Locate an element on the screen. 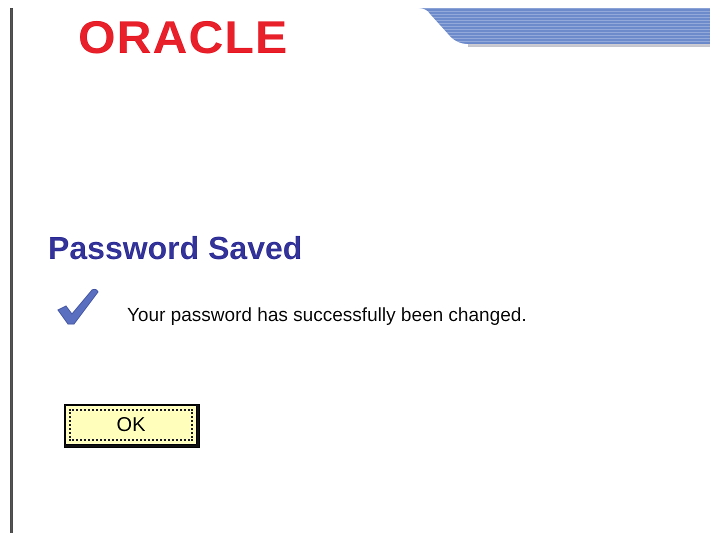 The image size is (710, 533). ok-button: OK is located at coordinates (132, 426).